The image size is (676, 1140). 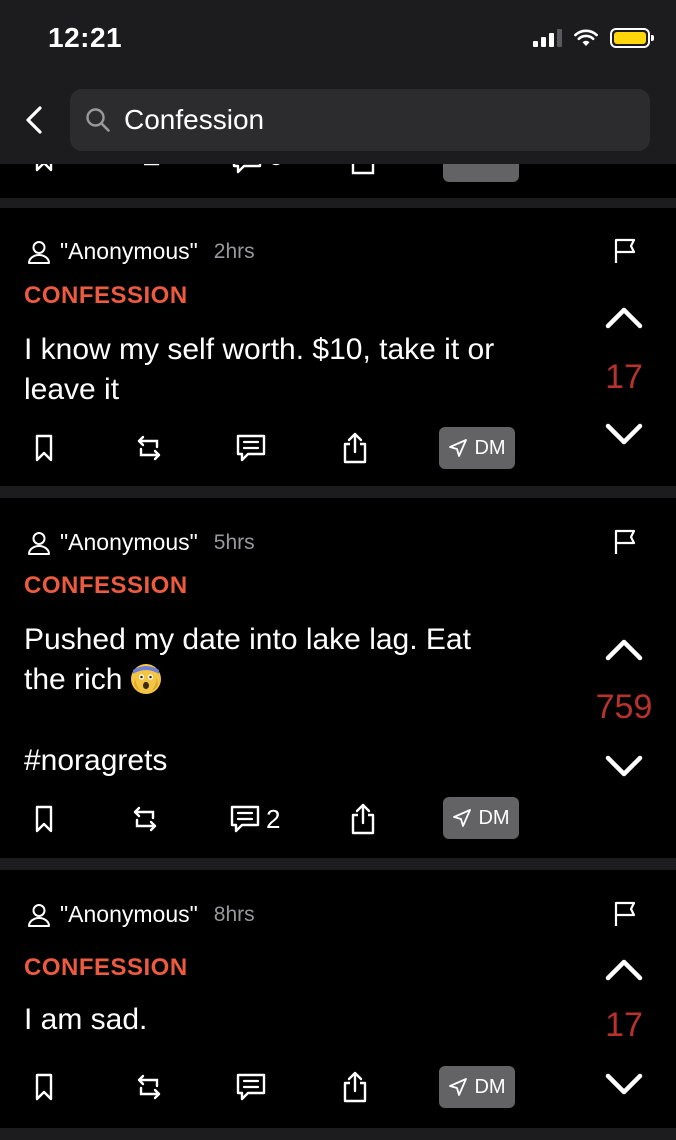 What do you see at coordinates (624, 707) in the screenshot?
I see `vote-score: 759` at bounding box center [624, 707].